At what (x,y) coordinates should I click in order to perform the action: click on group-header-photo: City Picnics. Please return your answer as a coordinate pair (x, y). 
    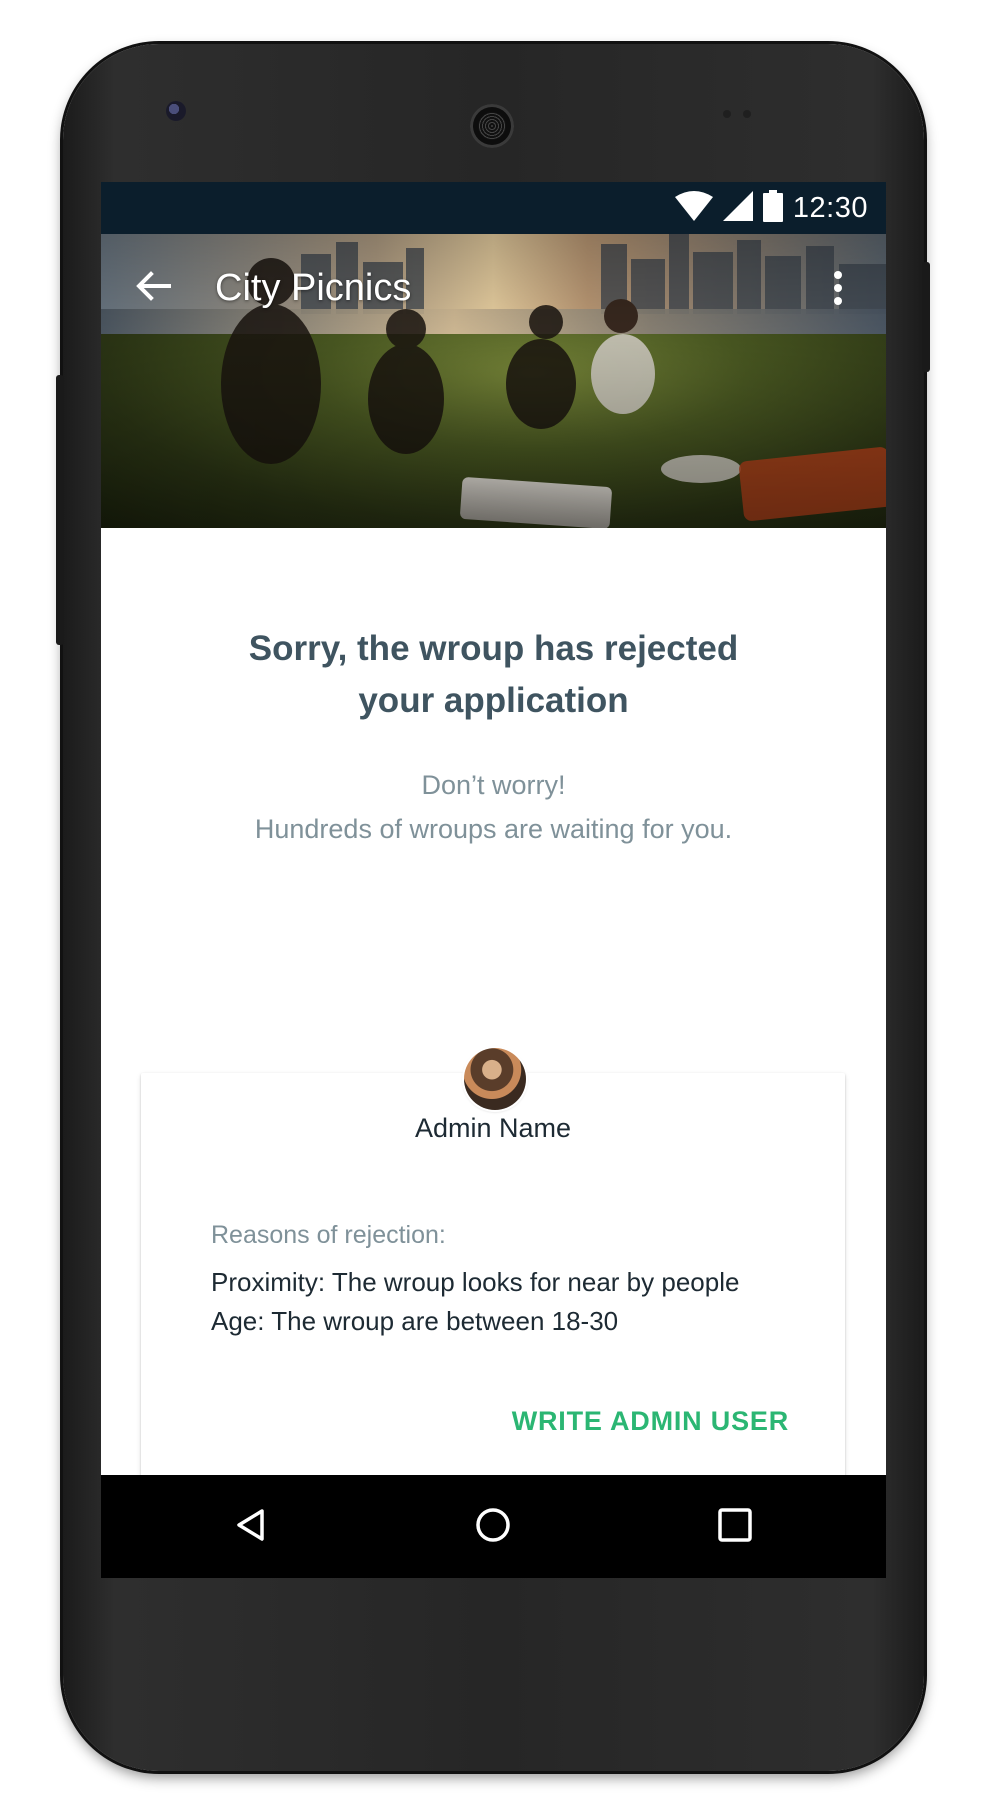
    Looking at the image, I should click on (493, 381).